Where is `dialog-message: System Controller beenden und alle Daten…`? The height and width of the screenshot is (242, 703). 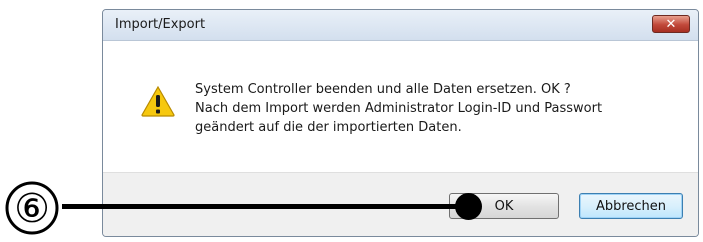 dialog-message: System Controller beenden und alle Daten… is located at coordinates (398, 108).